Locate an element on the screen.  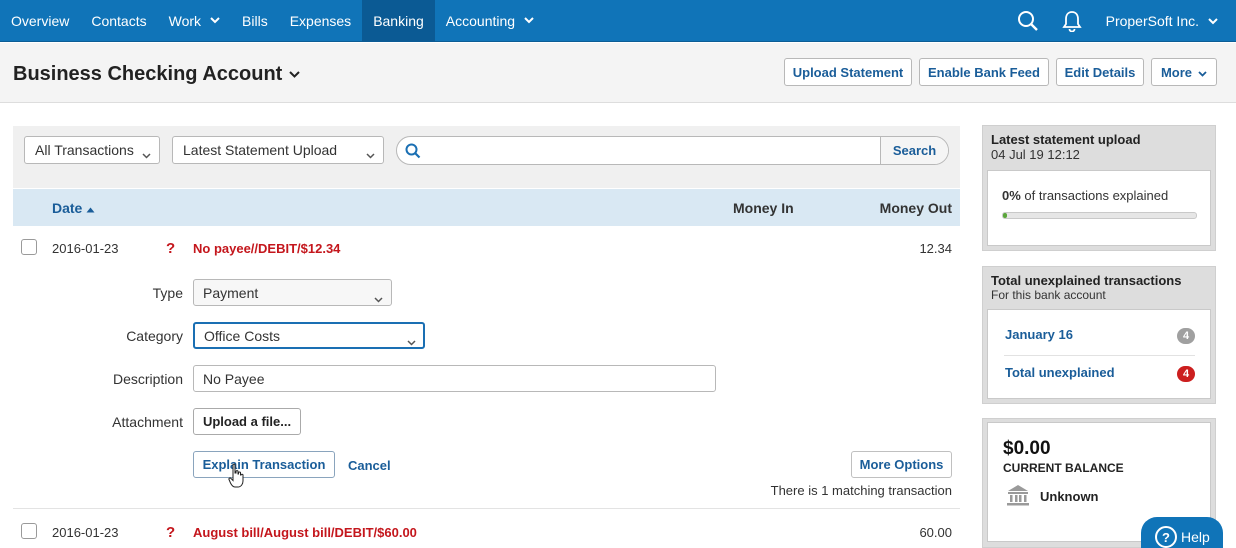
statement-progress-box: 0% of transactions explained is located at coordinates (1099, 208).